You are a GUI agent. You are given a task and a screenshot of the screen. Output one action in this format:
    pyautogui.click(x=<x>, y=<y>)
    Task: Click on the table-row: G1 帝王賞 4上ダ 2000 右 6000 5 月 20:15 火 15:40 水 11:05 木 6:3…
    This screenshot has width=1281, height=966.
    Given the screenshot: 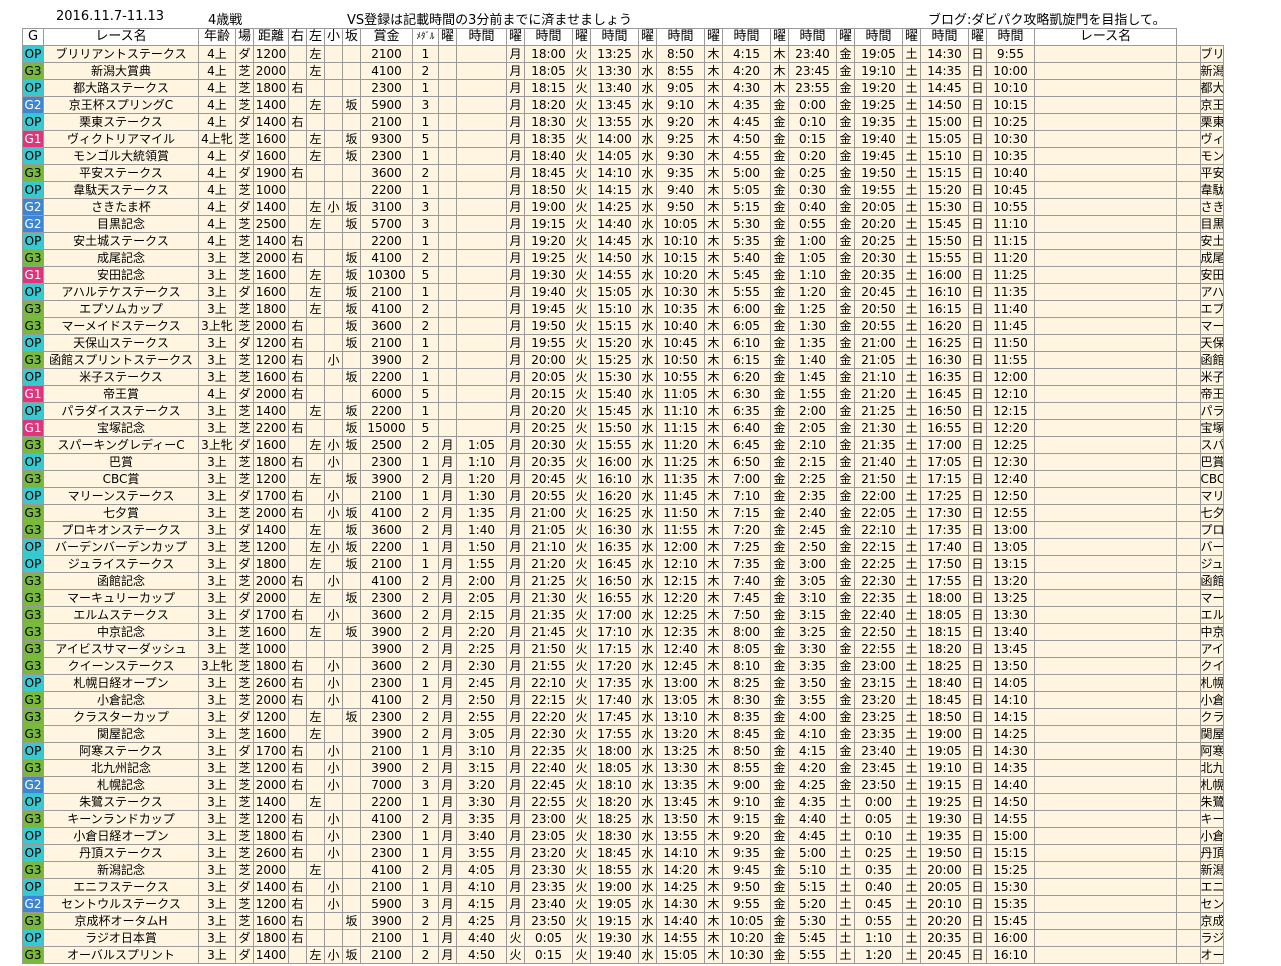 What is the action you would take?
    pyautogui.click(x=623, y=394)
    